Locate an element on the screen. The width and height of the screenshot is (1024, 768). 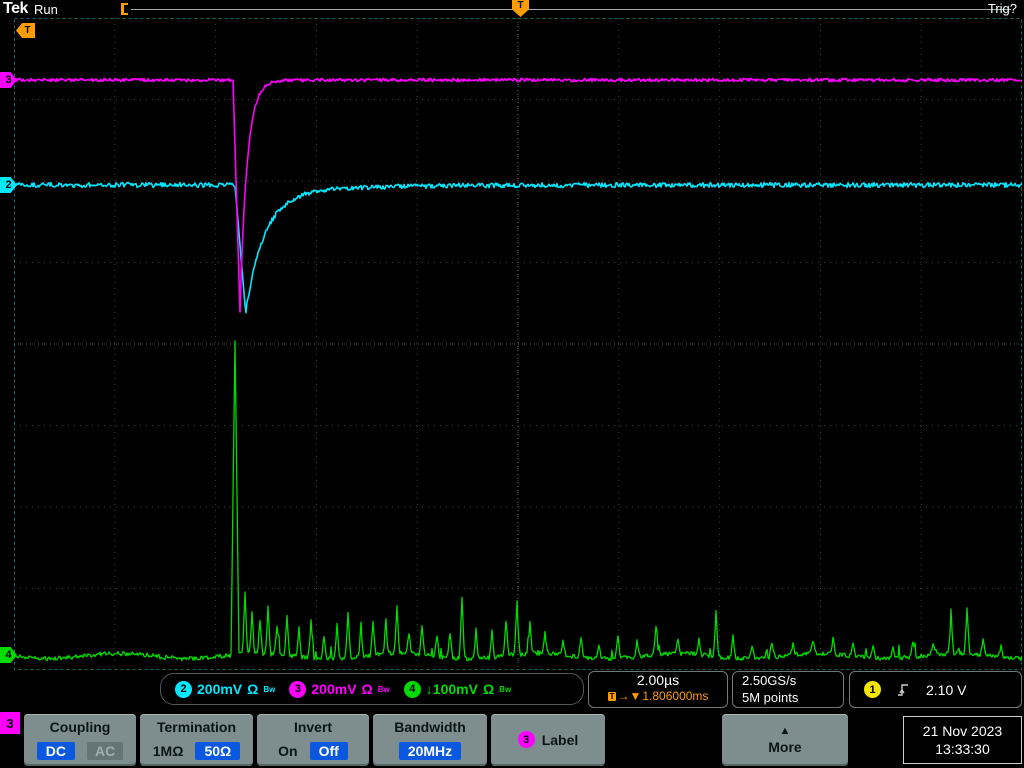
timebase-scale: 2.00µs is located at coordinates (658, 680).